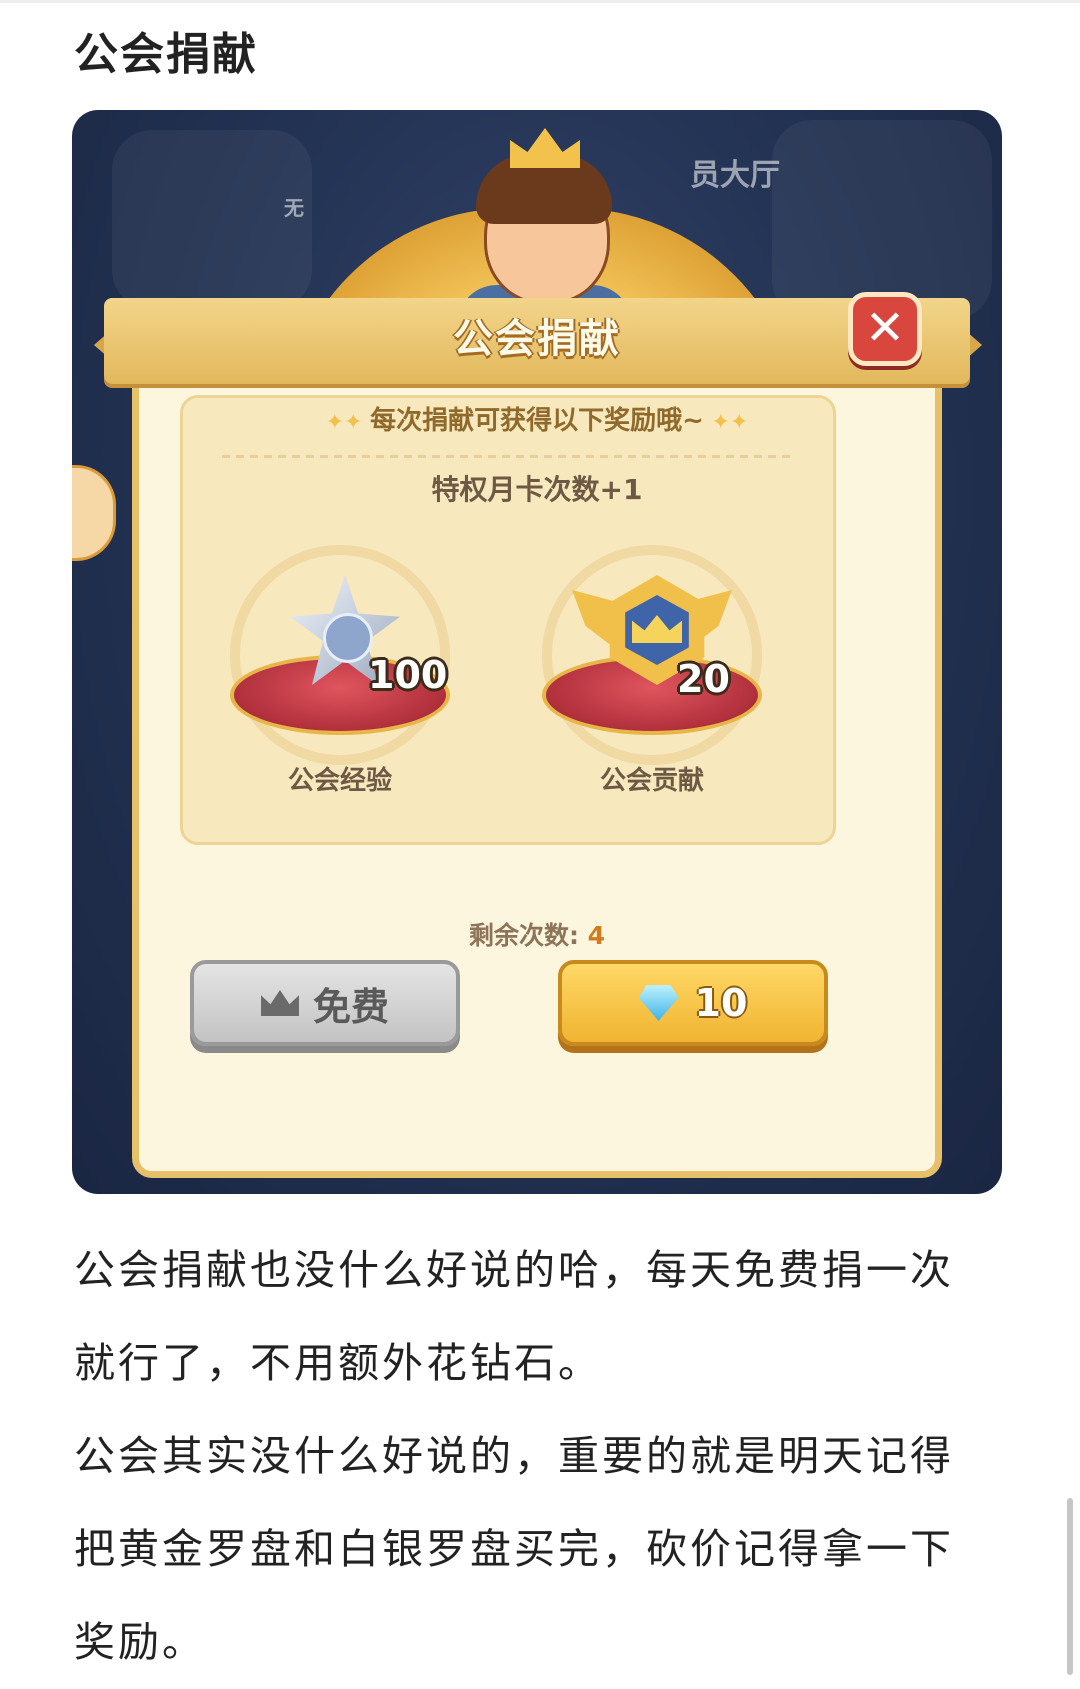 This screenshot has height=1689, width=1080. I want to click on close-button: ✕, so click(885, 329).